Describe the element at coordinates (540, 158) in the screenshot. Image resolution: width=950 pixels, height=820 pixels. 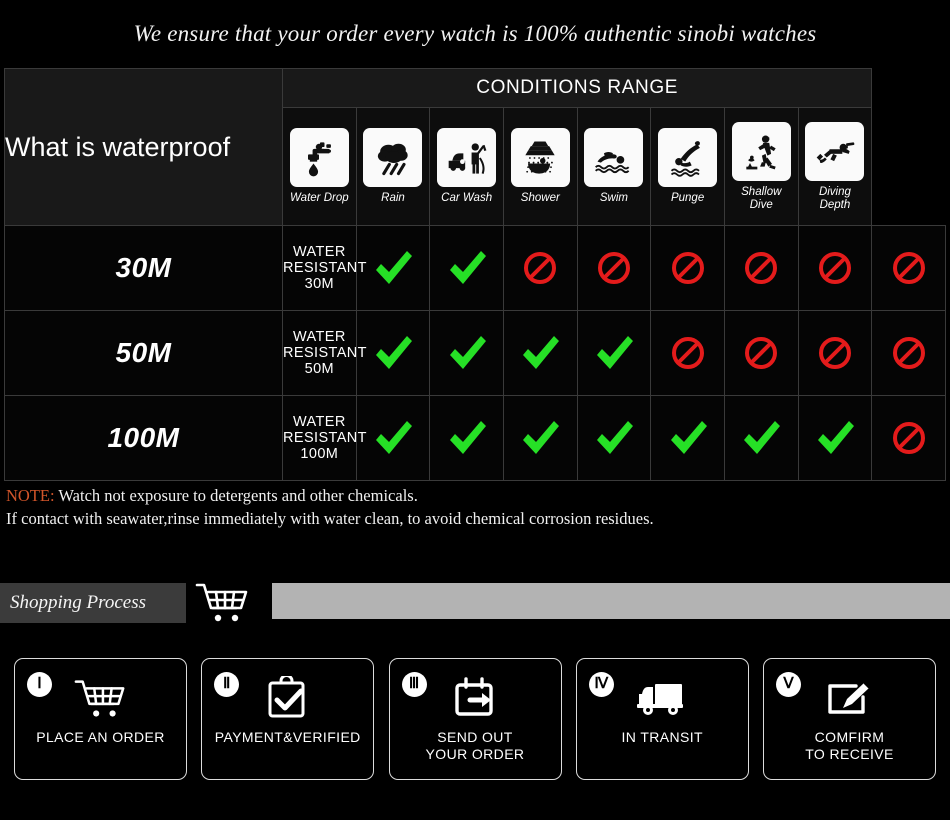
I see `shower-icon` at that location.